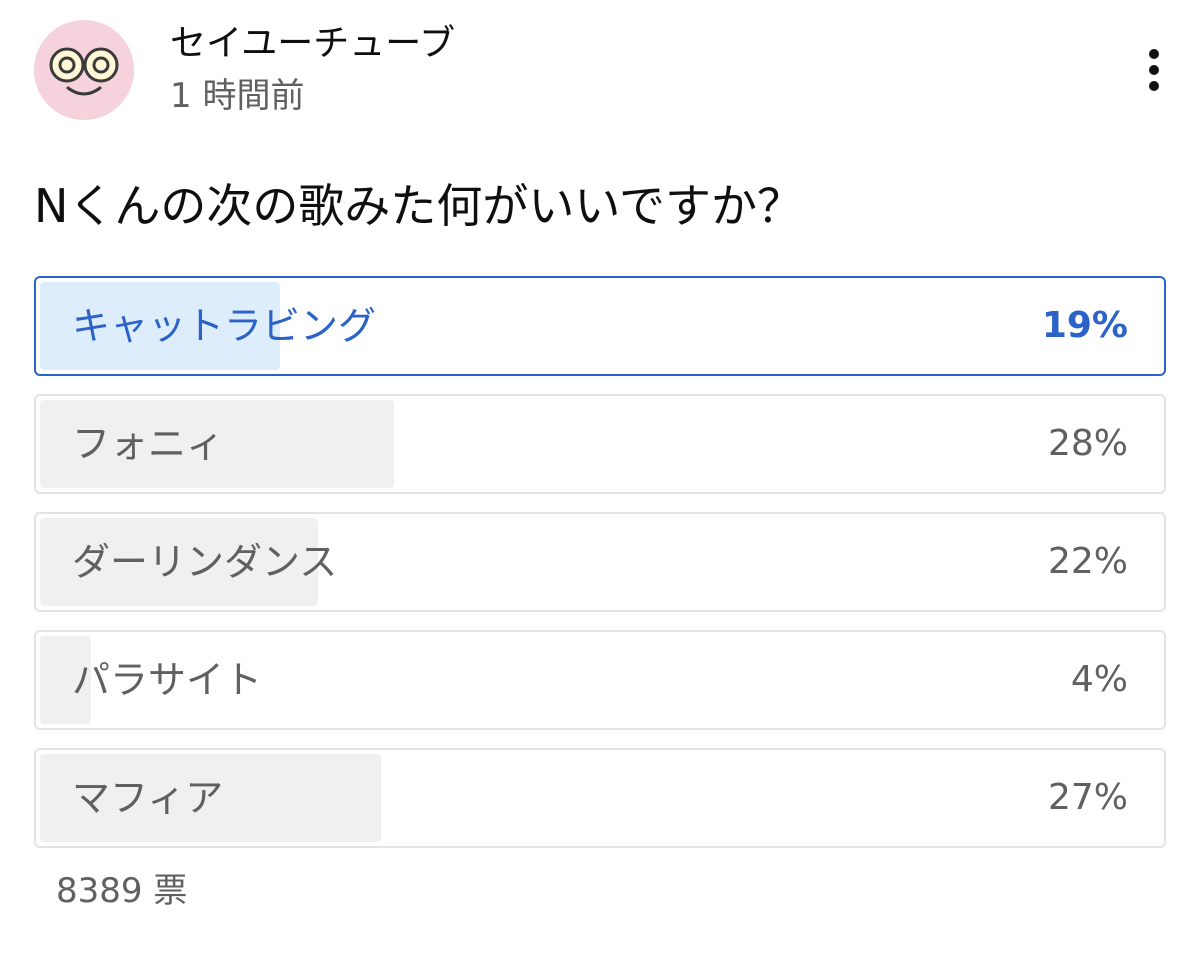  Describe the element at coordinates (167, 680) in the screenshot. I see `poll-option-label: パラサイト` at that location.